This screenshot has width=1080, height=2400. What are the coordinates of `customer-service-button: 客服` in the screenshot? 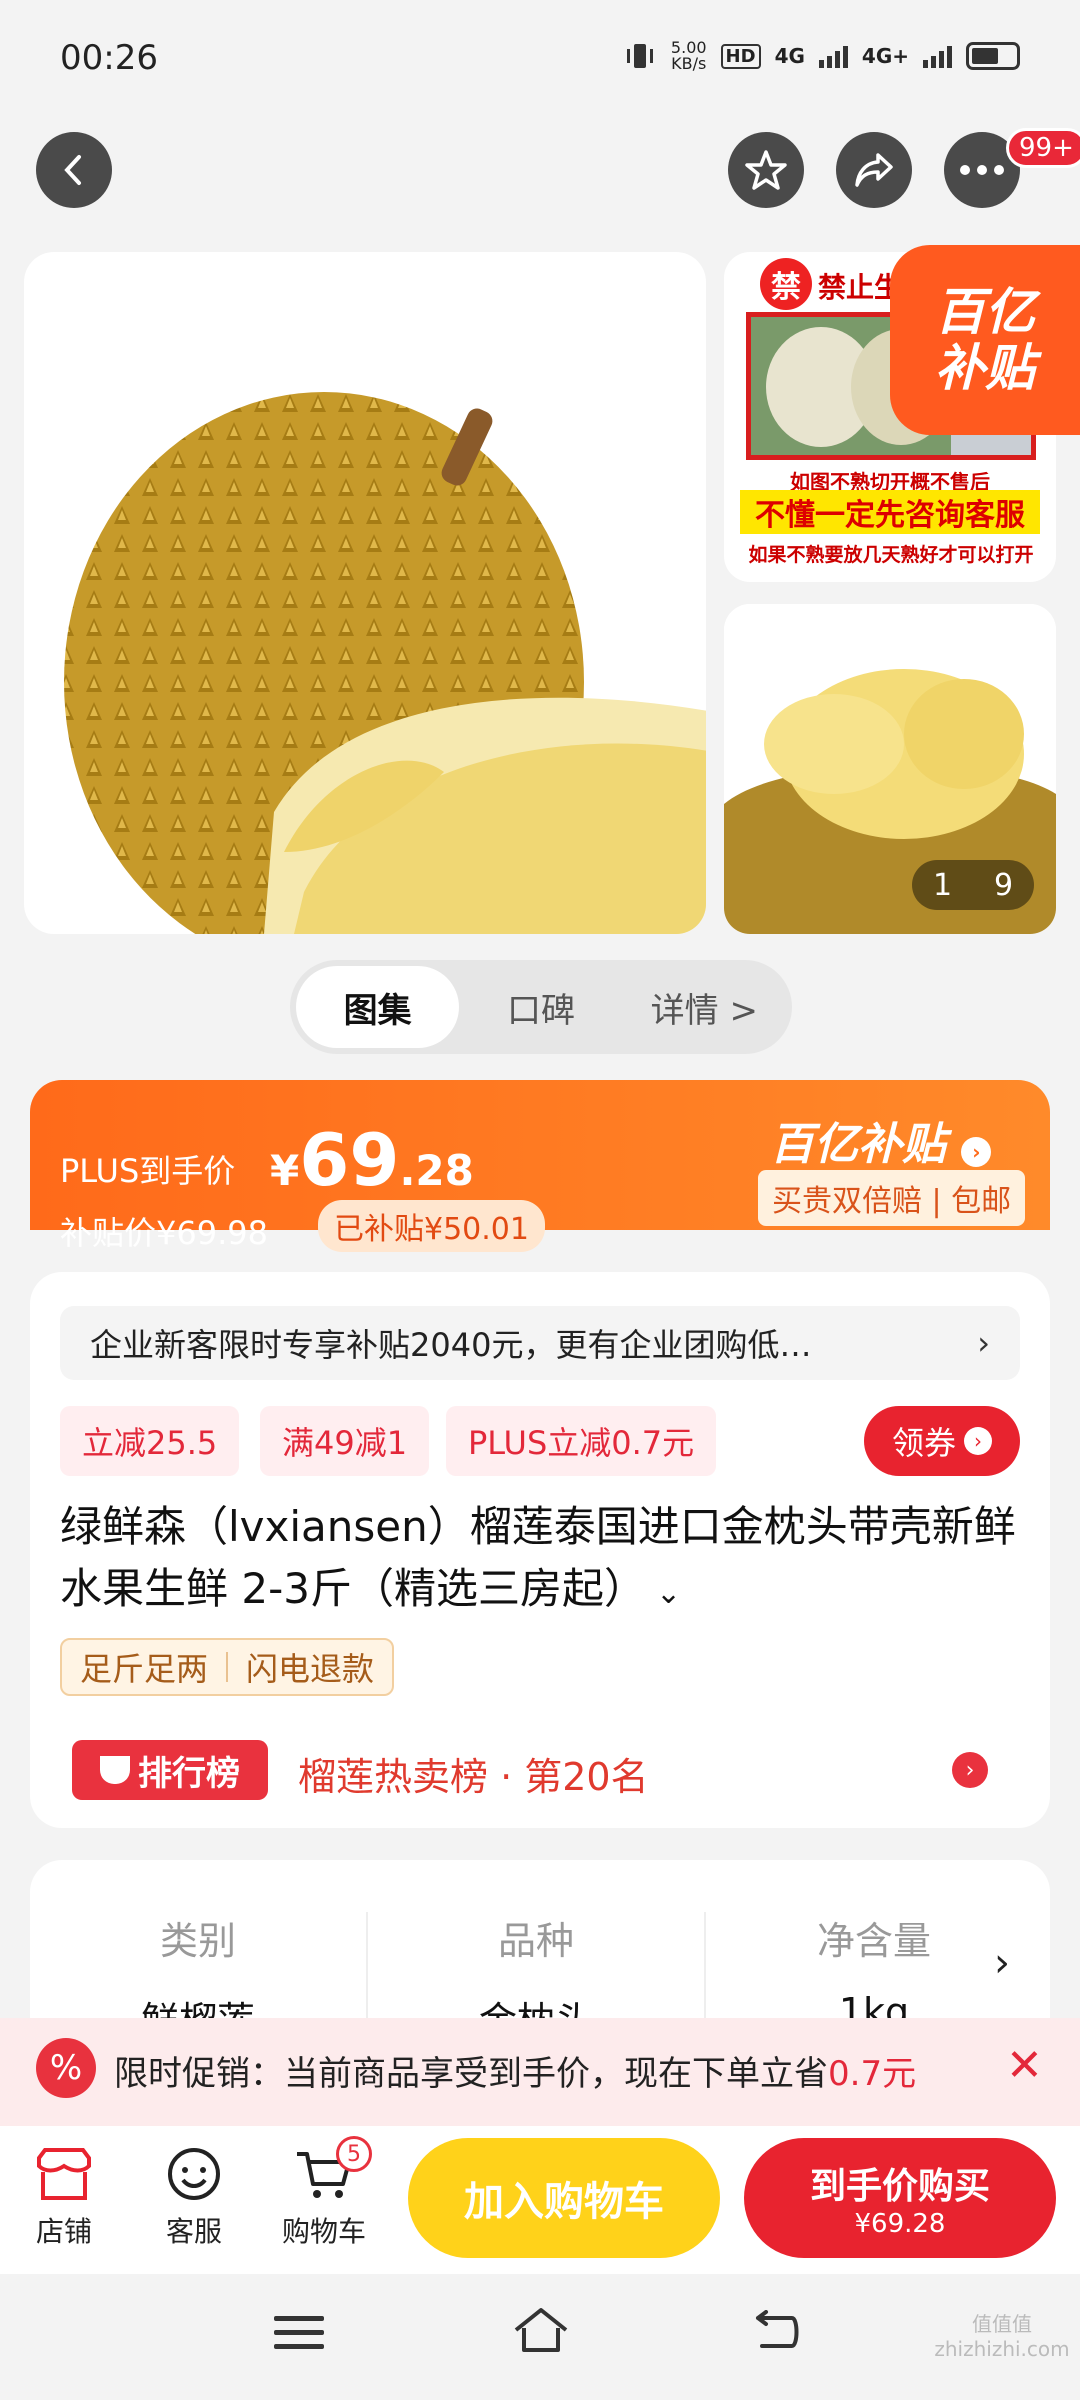 It's located at (194, 2195).